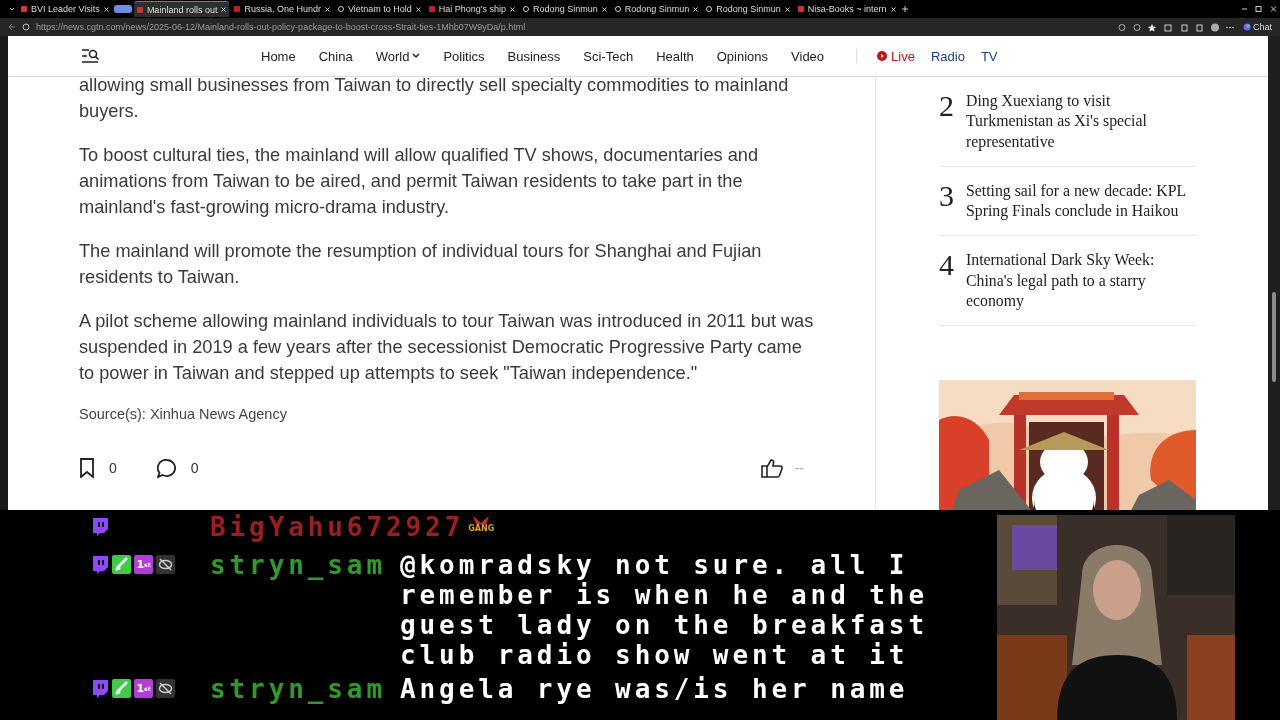 The width and height of the screenshot is (1280, 720). What do you see at coordinates (278, 56) in the screenshot?
I see `nav-link: Home` at bounding box center [278, 56].